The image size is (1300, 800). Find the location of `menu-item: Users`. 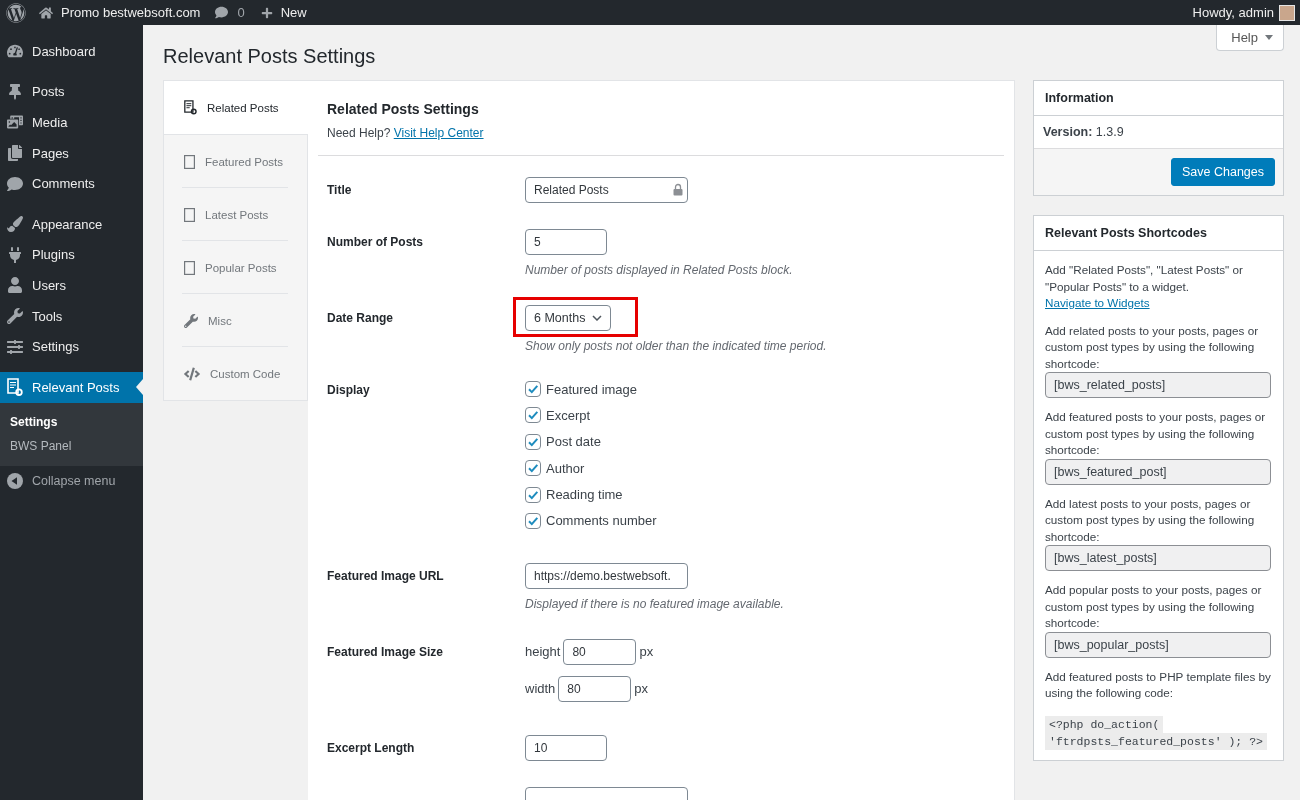

menu-item: Users is located at coordinates (71, 285).